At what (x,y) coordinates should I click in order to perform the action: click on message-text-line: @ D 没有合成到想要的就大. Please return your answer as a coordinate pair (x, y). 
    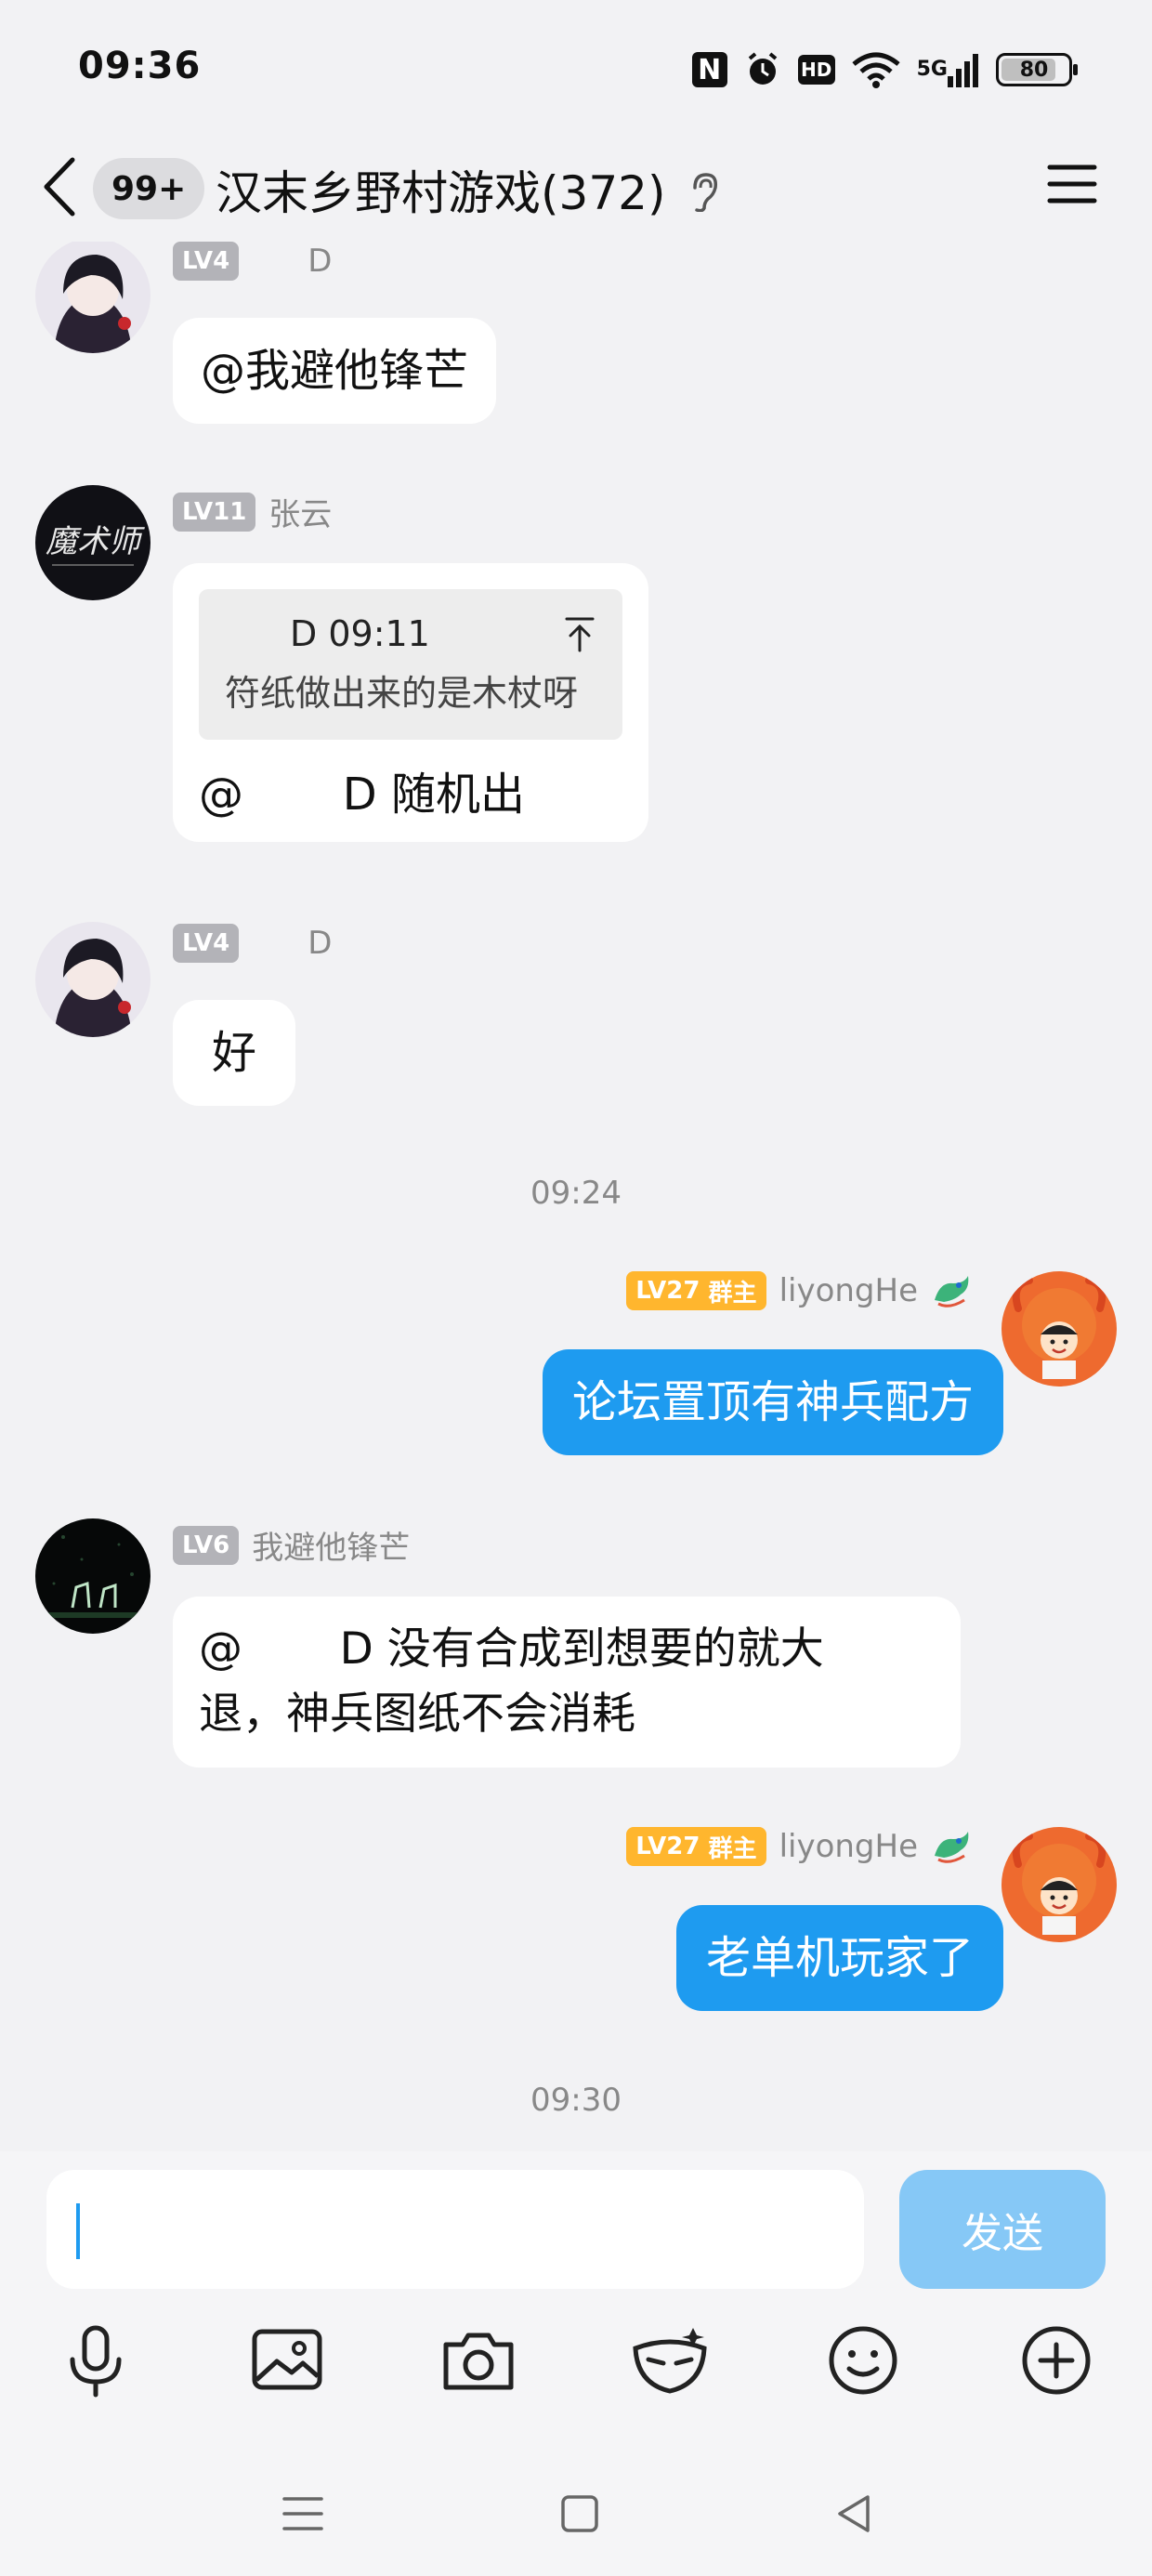
    Looking at the image, I should click on (511, 1649).